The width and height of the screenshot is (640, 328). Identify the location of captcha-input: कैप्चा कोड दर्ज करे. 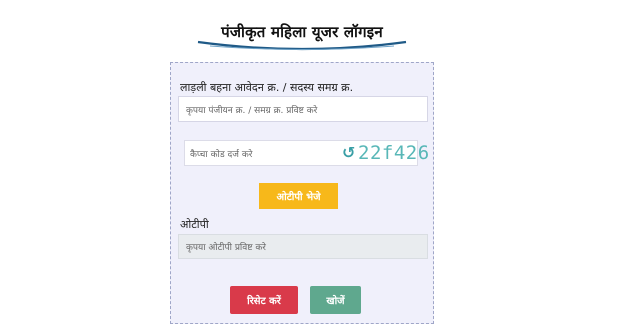
(221, 153).